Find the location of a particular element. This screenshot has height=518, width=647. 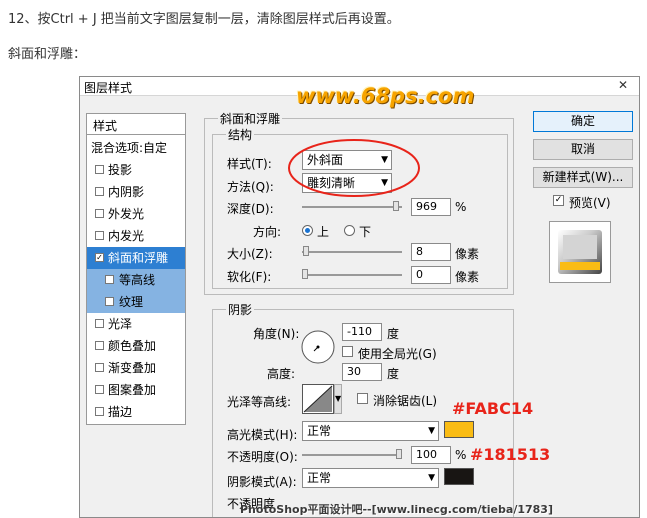

preview-checkbox: ✓ is located at coordinates (558, 200).